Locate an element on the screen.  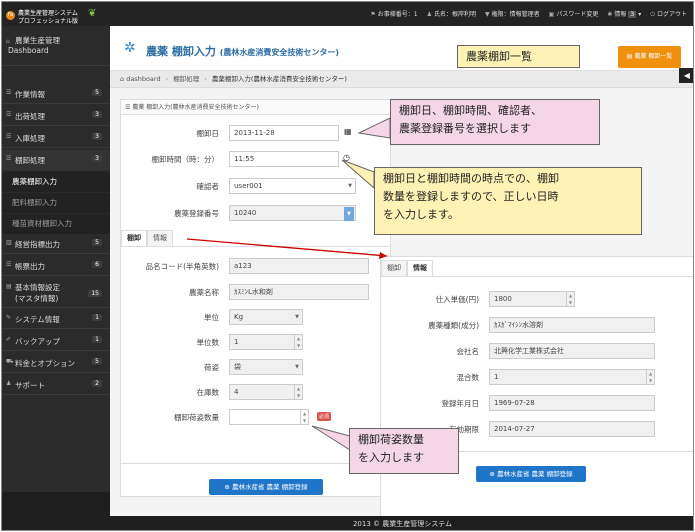
sidebar-item-receiving: ☰ 入庫処理 3 is located at coordinates (56, 138).